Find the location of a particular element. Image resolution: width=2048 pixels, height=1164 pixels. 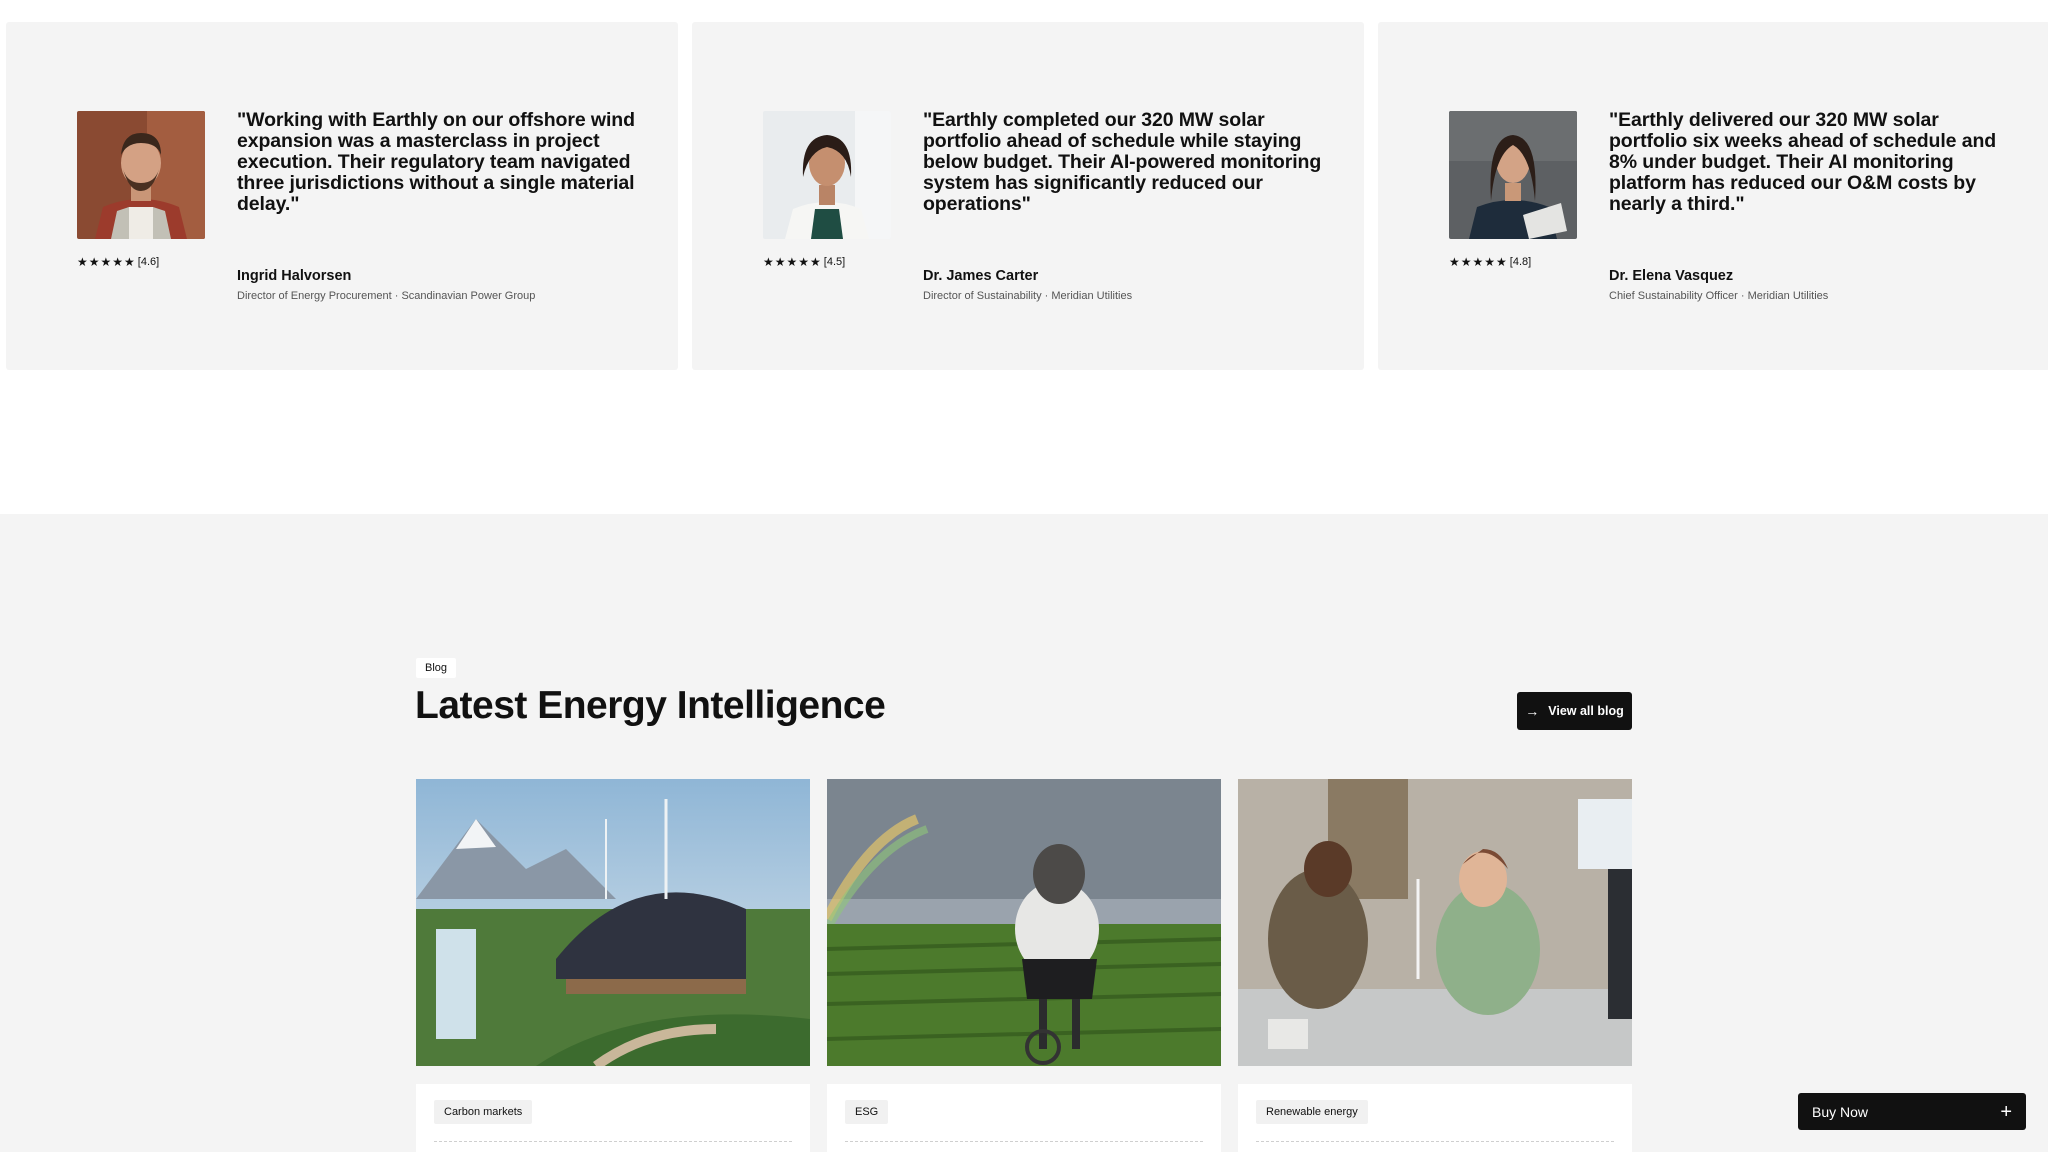

blog-post-card: Renewable energy is located at coordinates (1435, 1124).